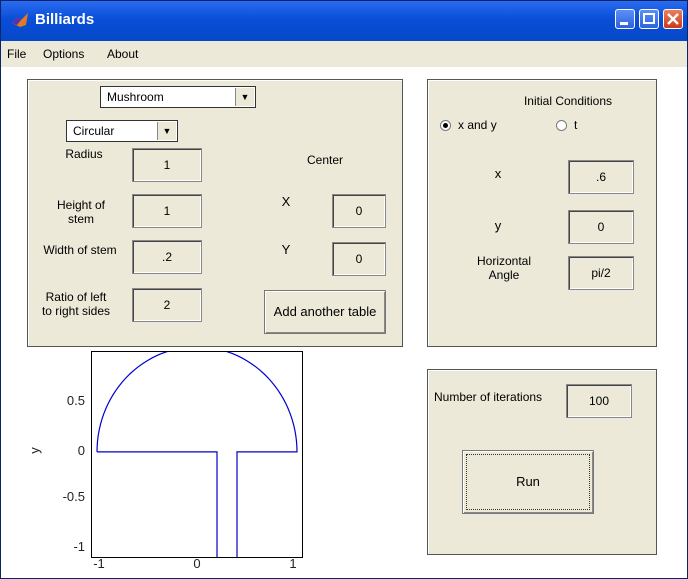 The height and width of the screenshot is (579, 688). Describe the element at coordinates (75, 400) in the screenshot. I see `y-tick: 0.5` at that location.